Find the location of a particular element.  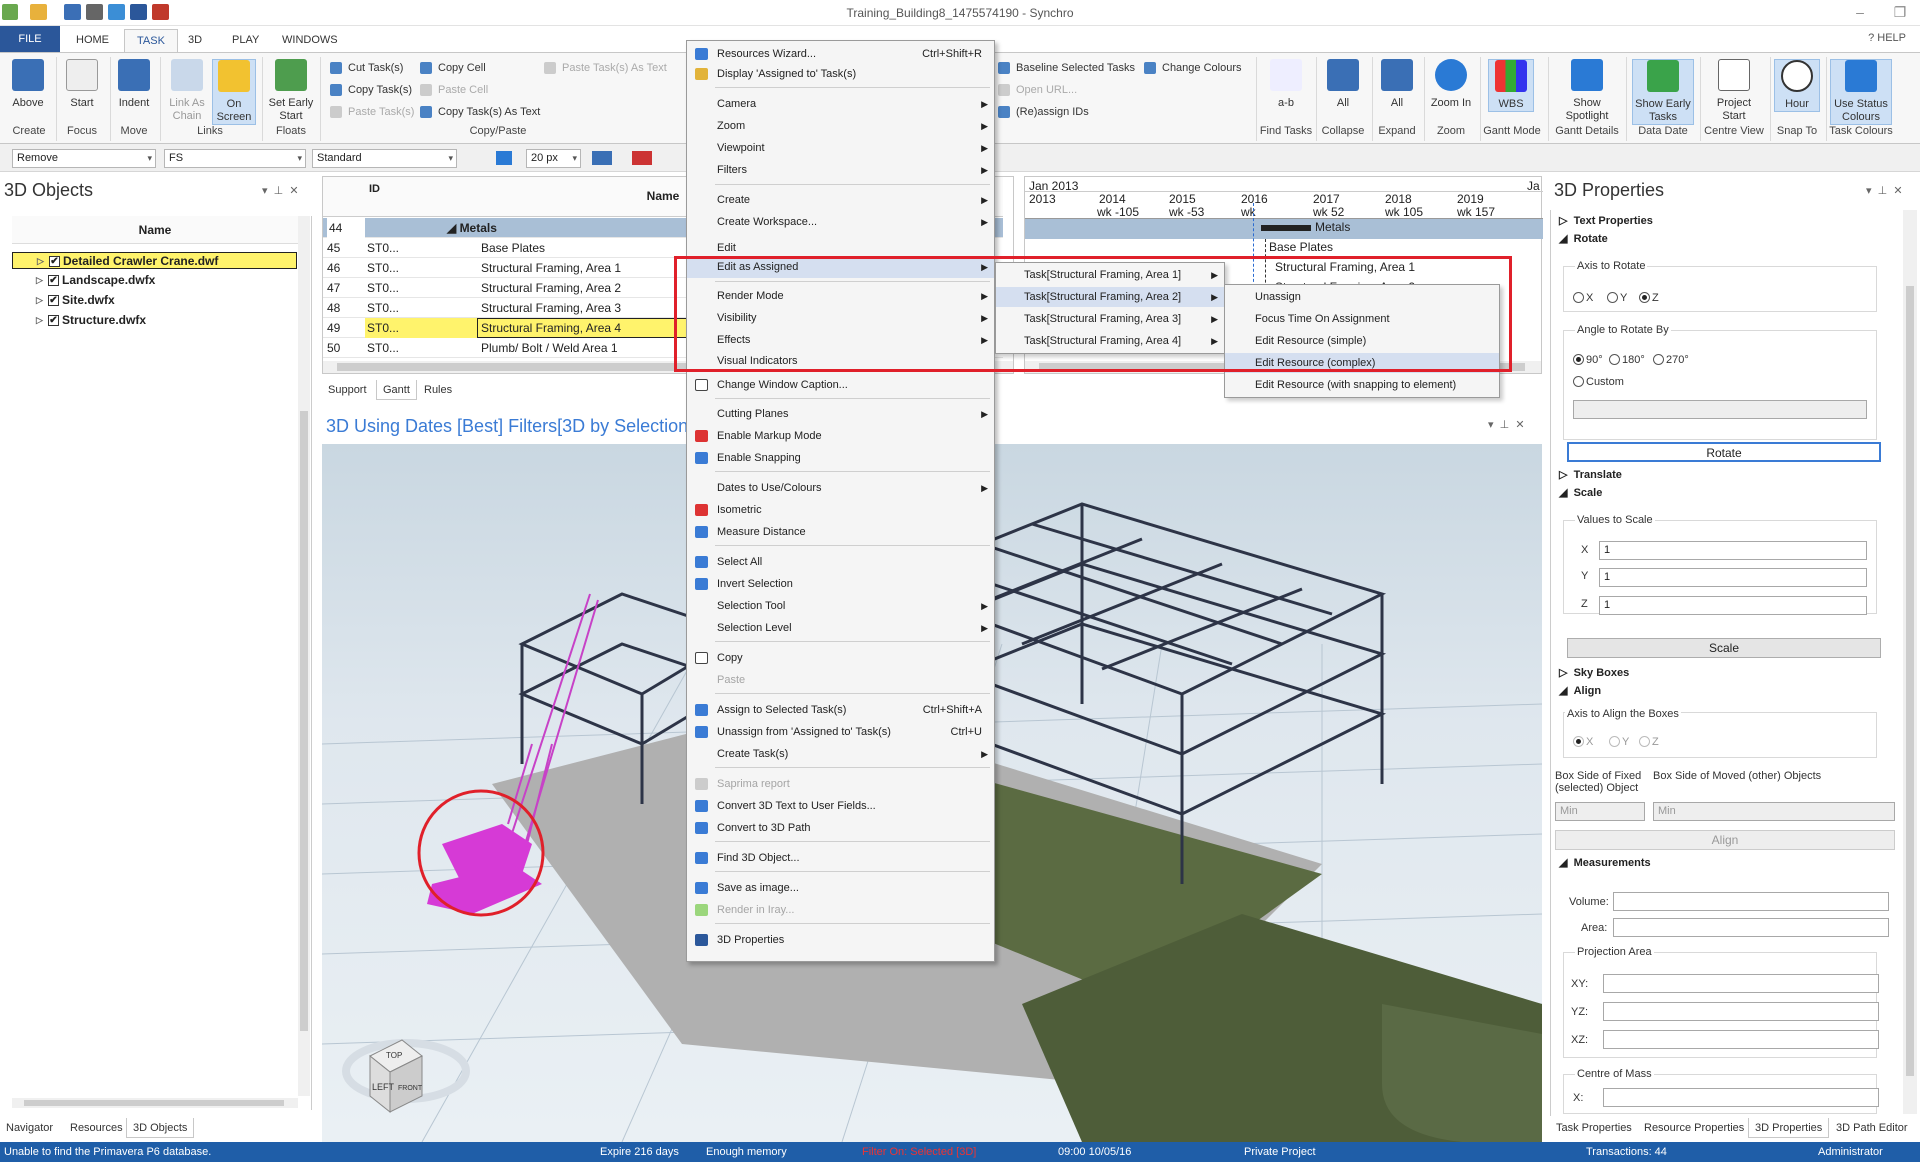

tab-file: FILE is located at coordinates (30, 39).